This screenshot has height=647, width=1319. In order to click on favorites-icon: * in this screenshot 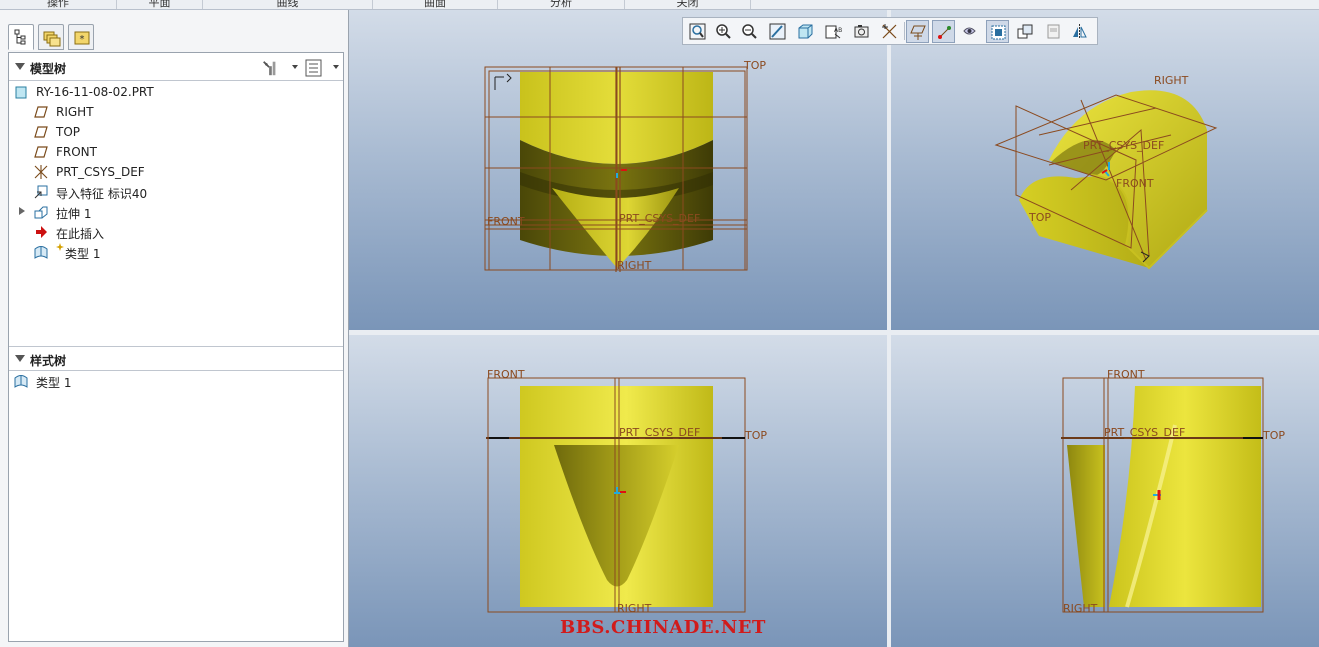, I will do `click(82, 38)`.